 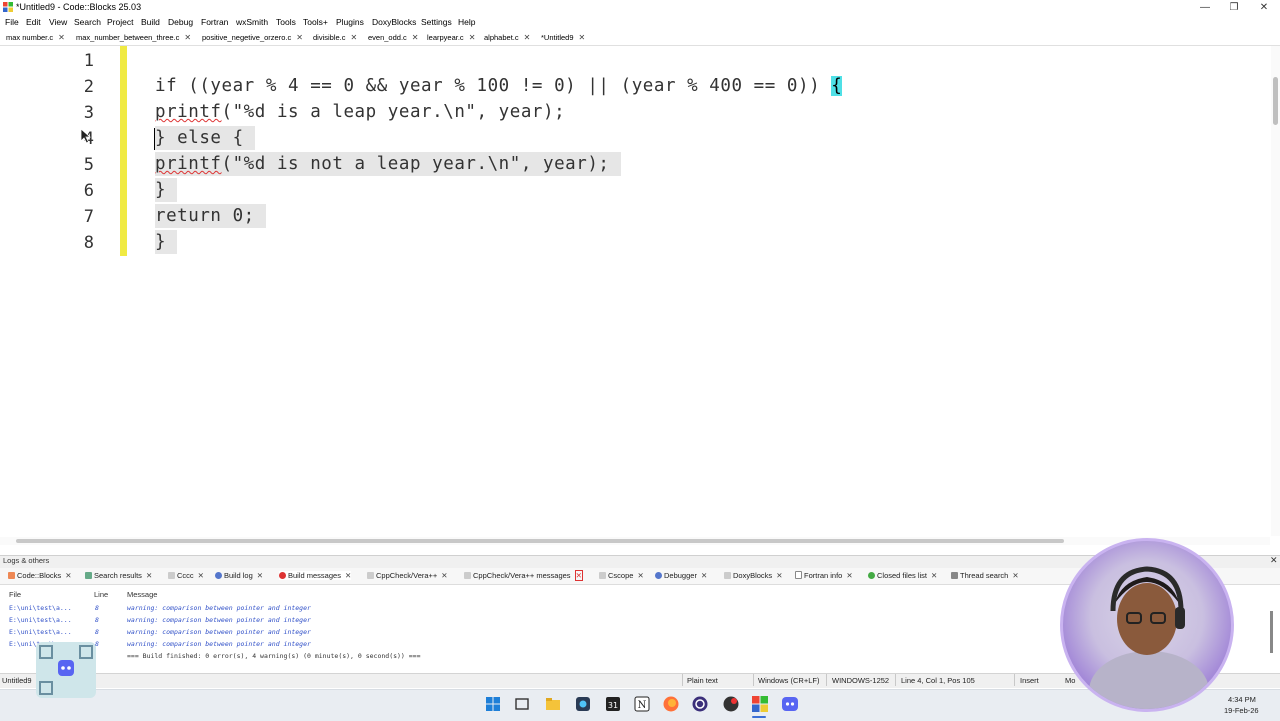 I want to click on logs-scroll-thumb, so click(x=1271, y=632).